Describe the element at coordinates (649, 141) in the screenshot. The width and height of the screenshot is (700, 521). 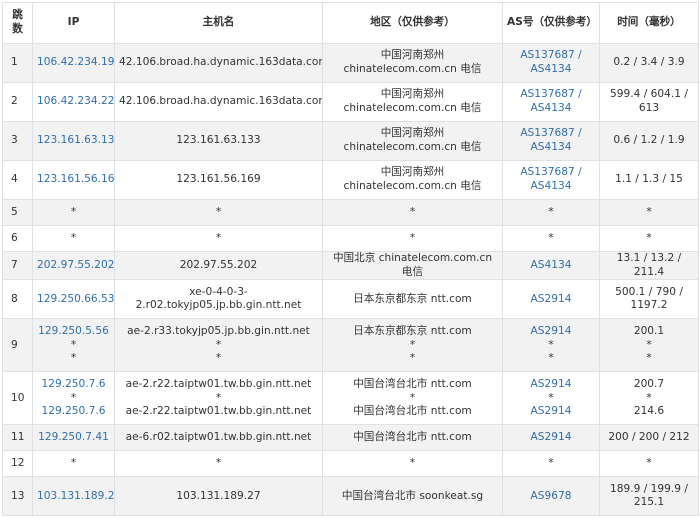
I see `time-cell: 0.6 / 1.2 / 1.9` at that location.